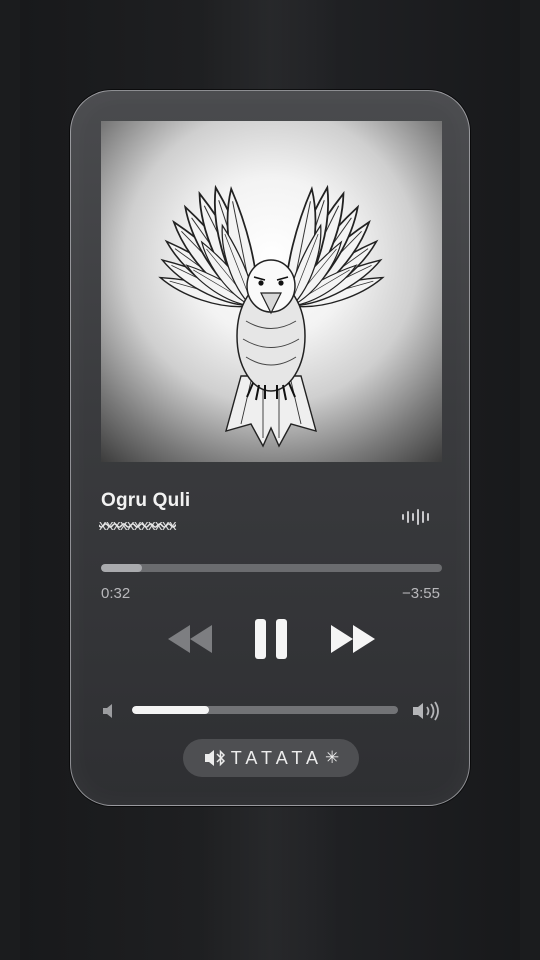 This screenshot has width=540, height=960. What do you see at coordinates (426, 711) in the screenshot?
I see `volume-high-icon` at bounding box center [426, 711].